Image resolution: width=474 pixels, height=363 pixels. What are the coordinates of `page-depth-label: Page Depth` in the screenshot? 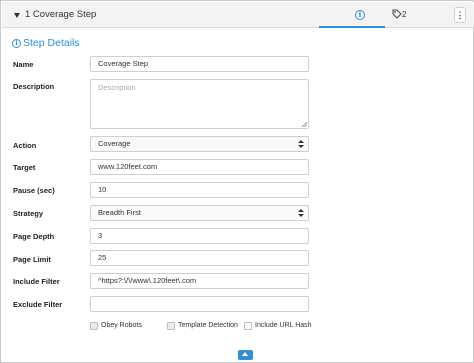 It's located at (34, 236).